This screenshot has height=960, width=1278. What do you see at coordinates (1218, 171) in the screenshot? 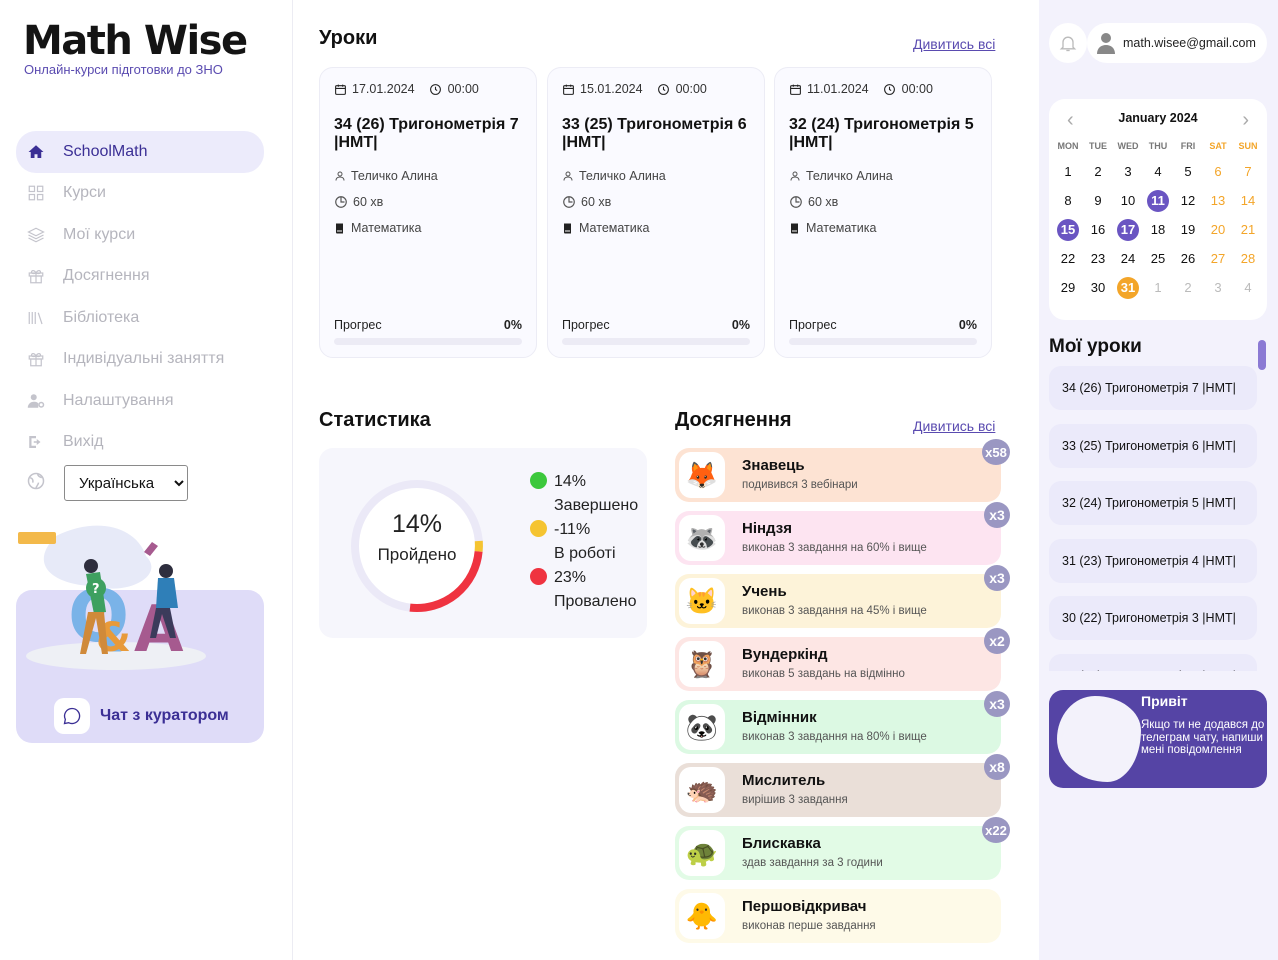
I see `calendar-day: 6` at bounding box center [1218, 171].